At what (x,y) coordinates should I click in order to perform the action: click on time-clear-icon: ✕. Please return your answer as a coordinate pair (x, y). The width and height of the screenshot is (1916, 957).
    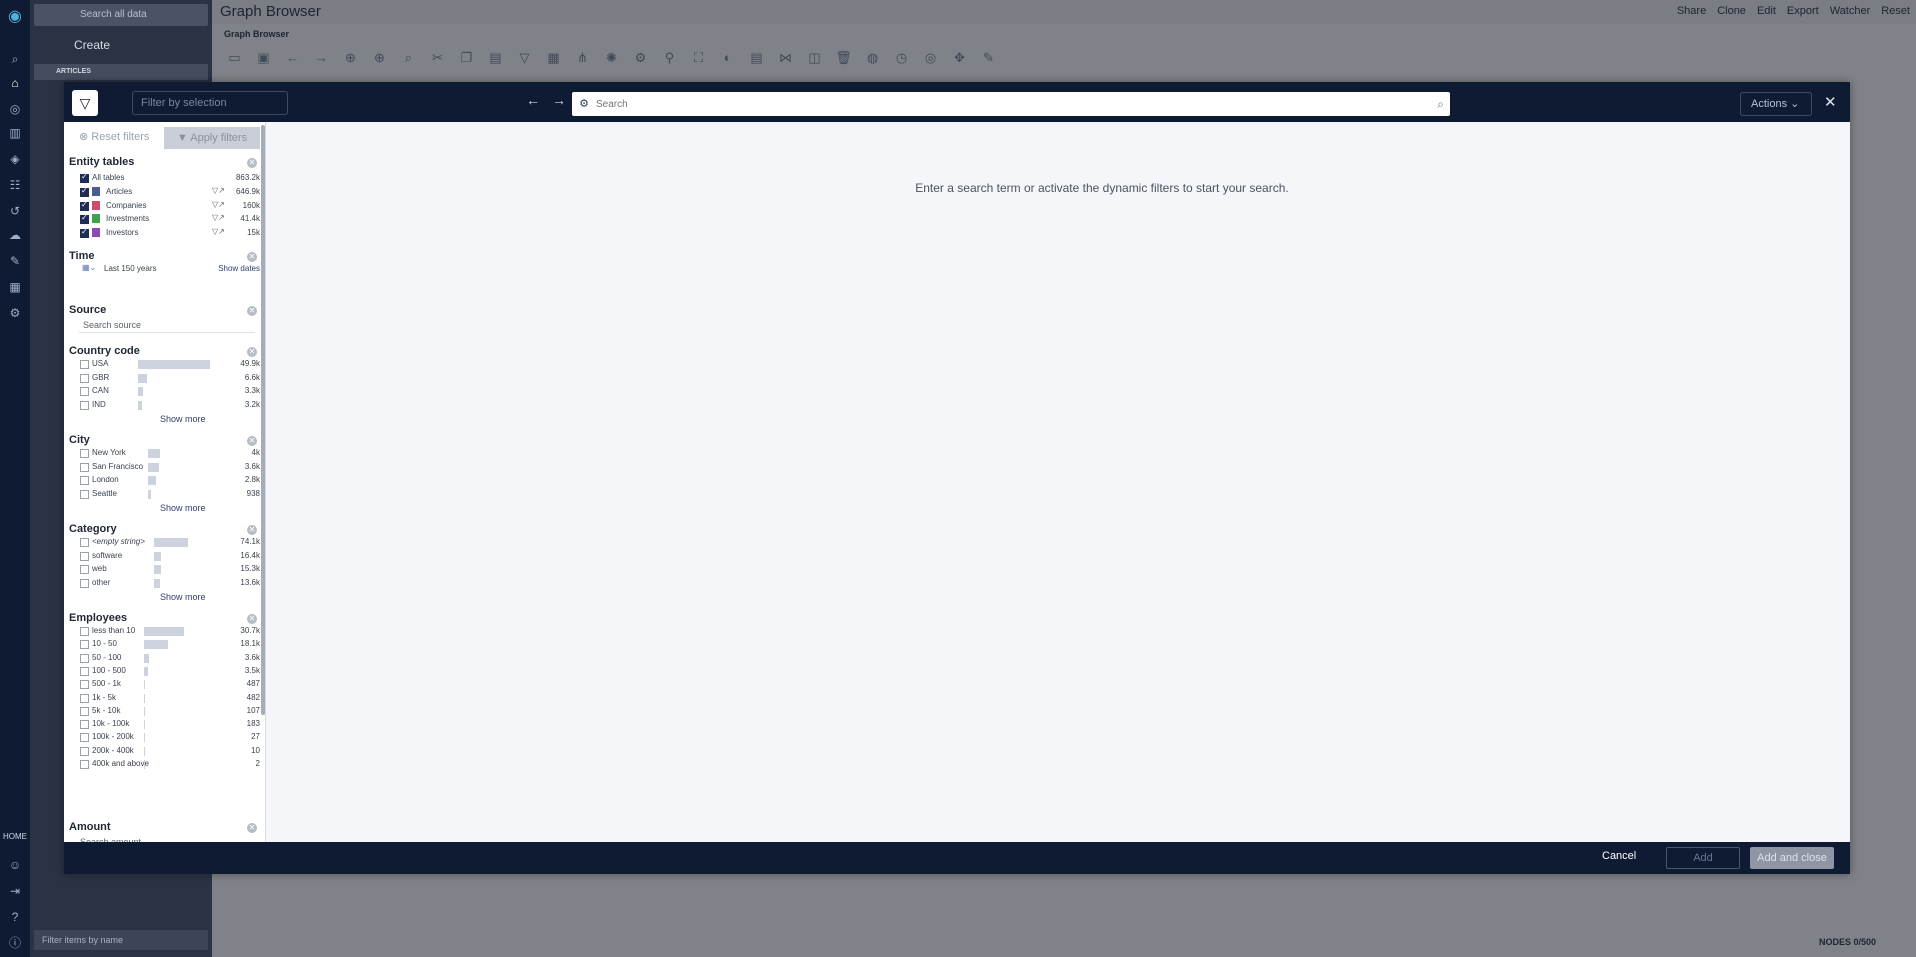
    Looking at the image, I should click on (252, 257).